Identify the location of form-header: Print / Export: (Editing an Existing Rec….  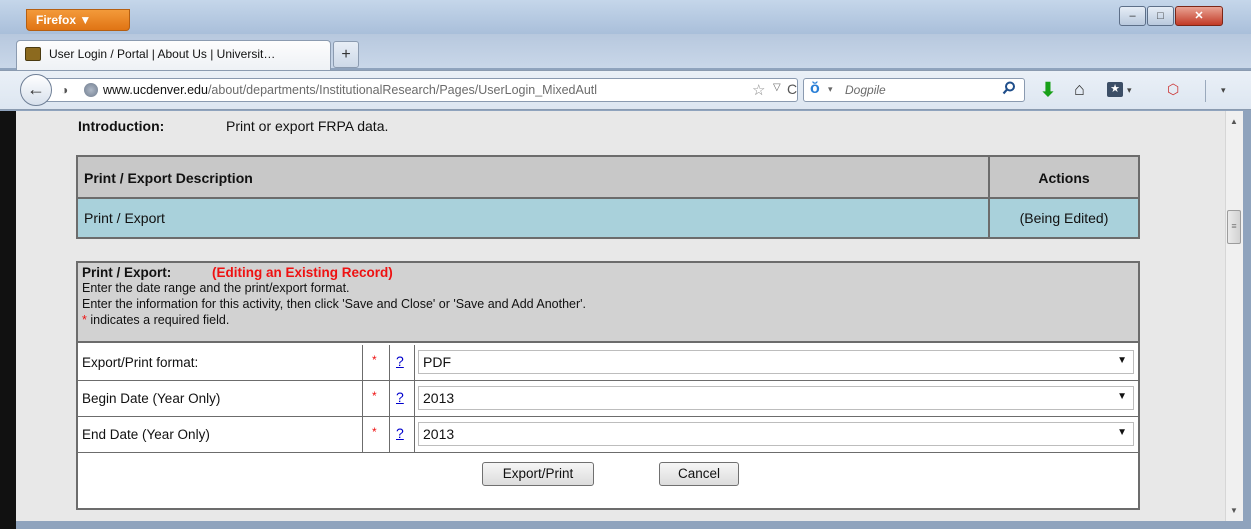
(608, 303).